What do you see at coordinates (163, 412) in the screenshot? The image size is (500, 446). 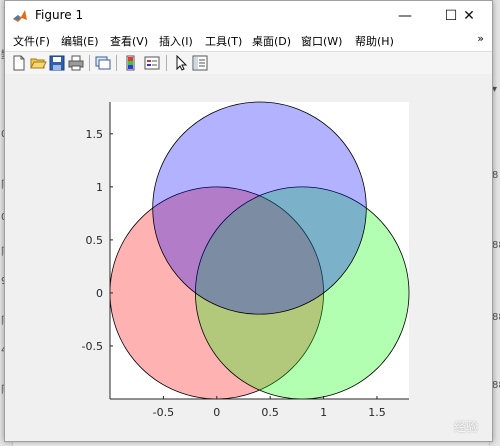 I see `x-tick-label: -0.5` at bounding box center [163, 412].